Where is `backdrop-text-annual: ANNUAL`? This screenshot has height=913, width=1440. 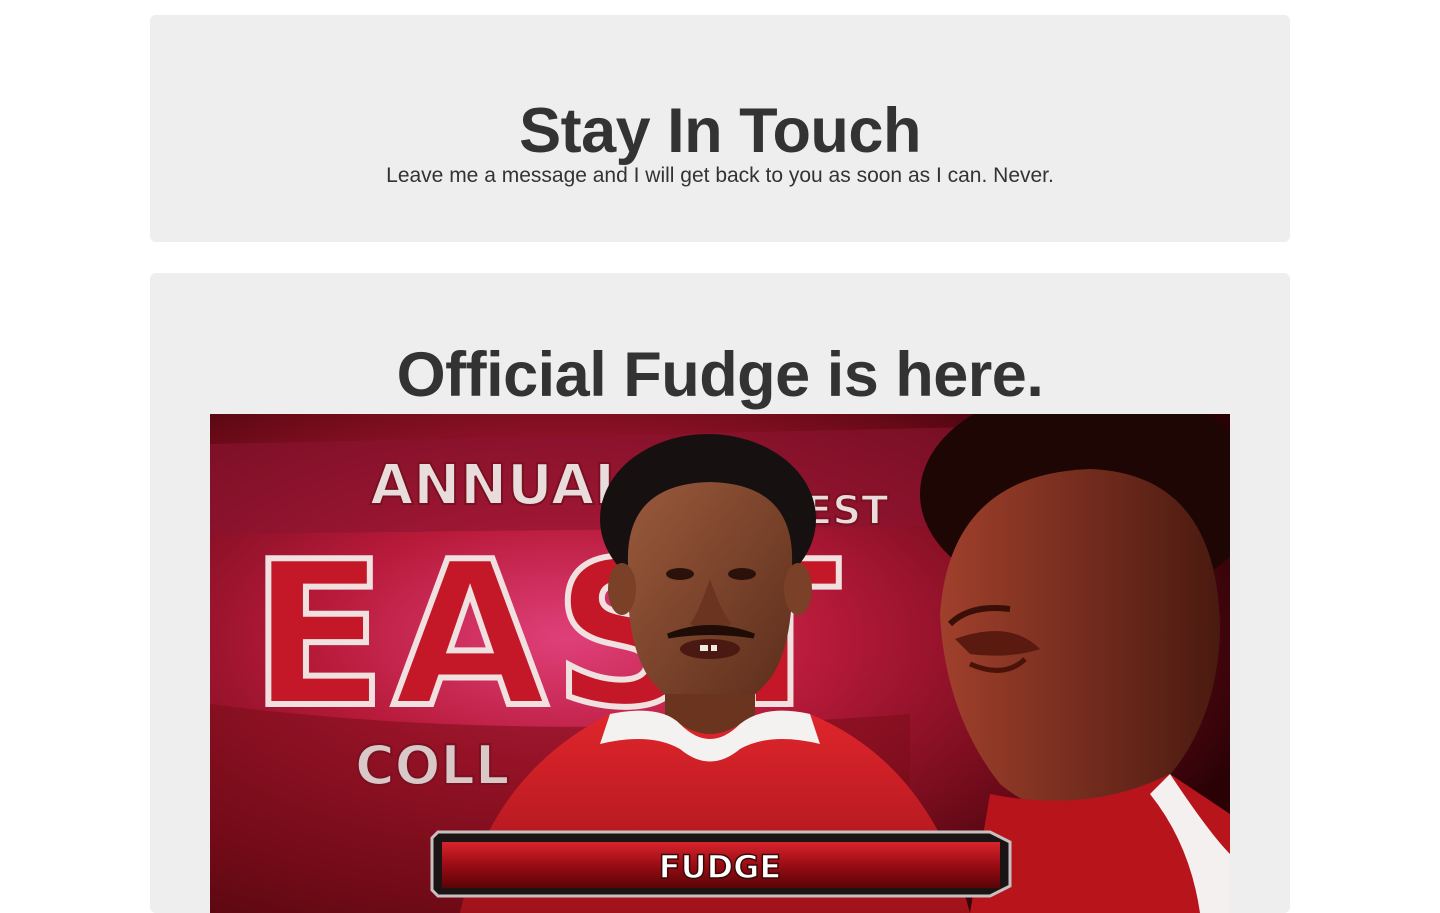
backdrop-text-annual: ANNUAL is located at coordinates (500, 485).